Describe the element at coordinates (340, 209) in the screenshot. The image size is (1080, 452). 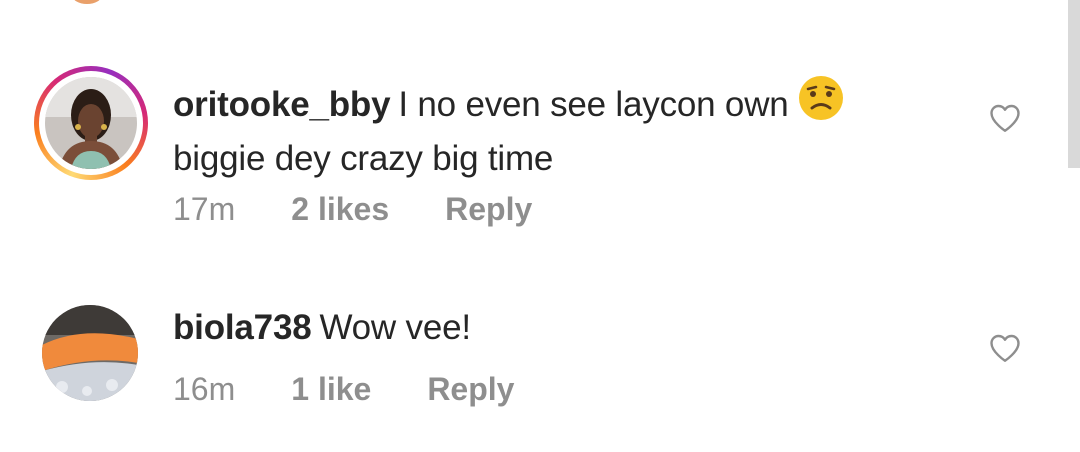
I see `comment-likes-count: 2 likes` at that location.